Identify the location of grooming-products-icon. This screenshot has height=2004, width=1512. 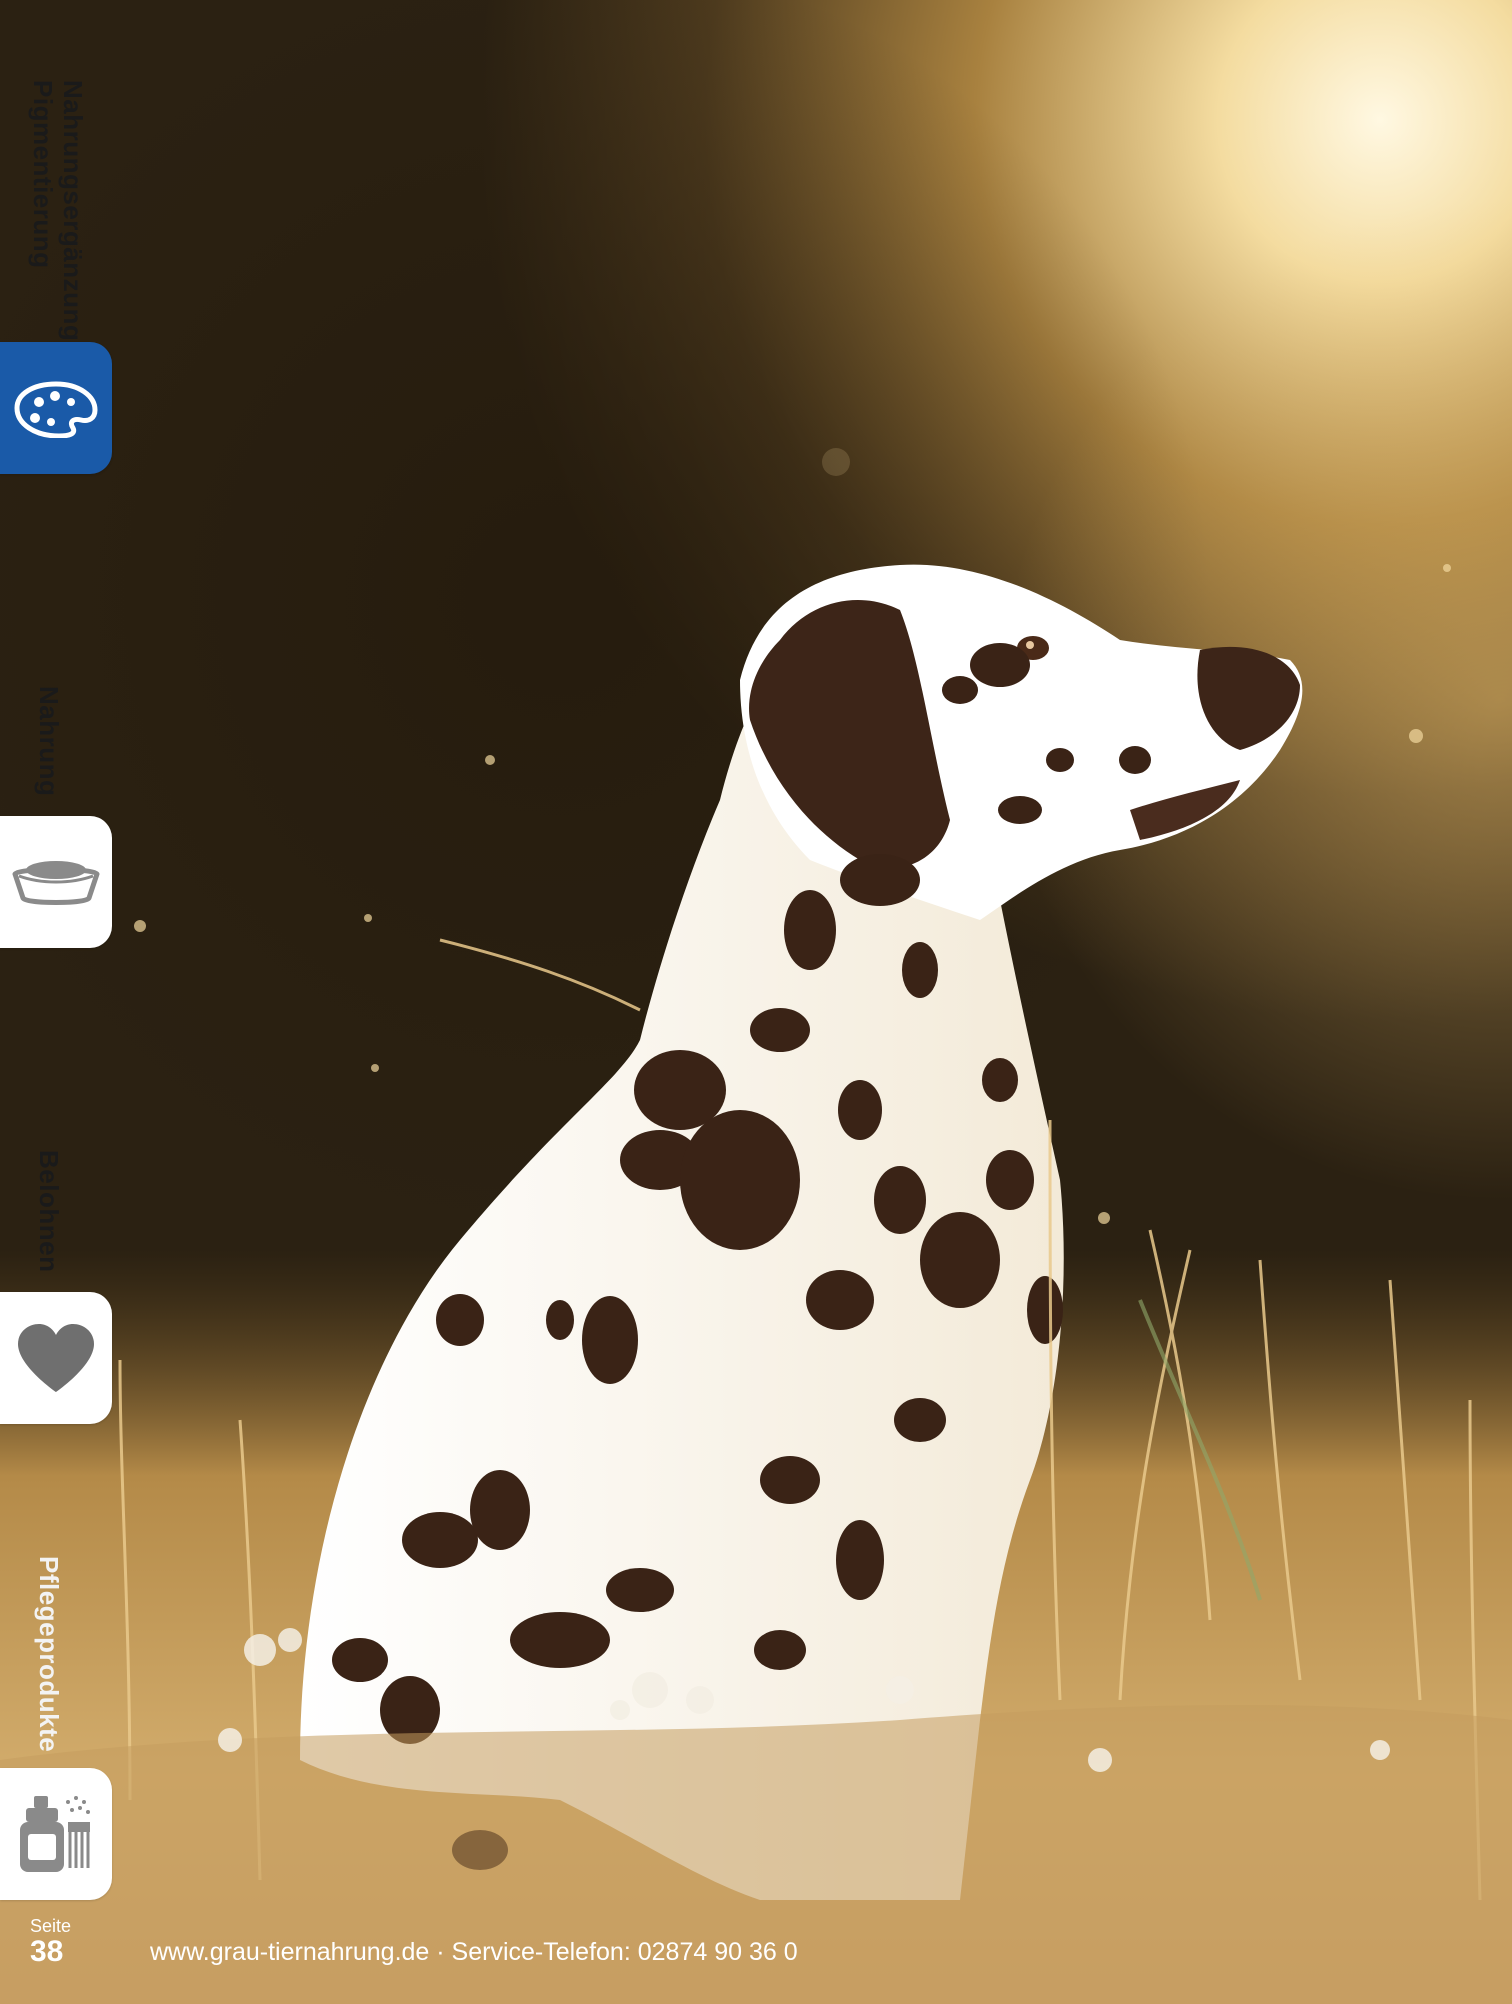
(55, 1834).